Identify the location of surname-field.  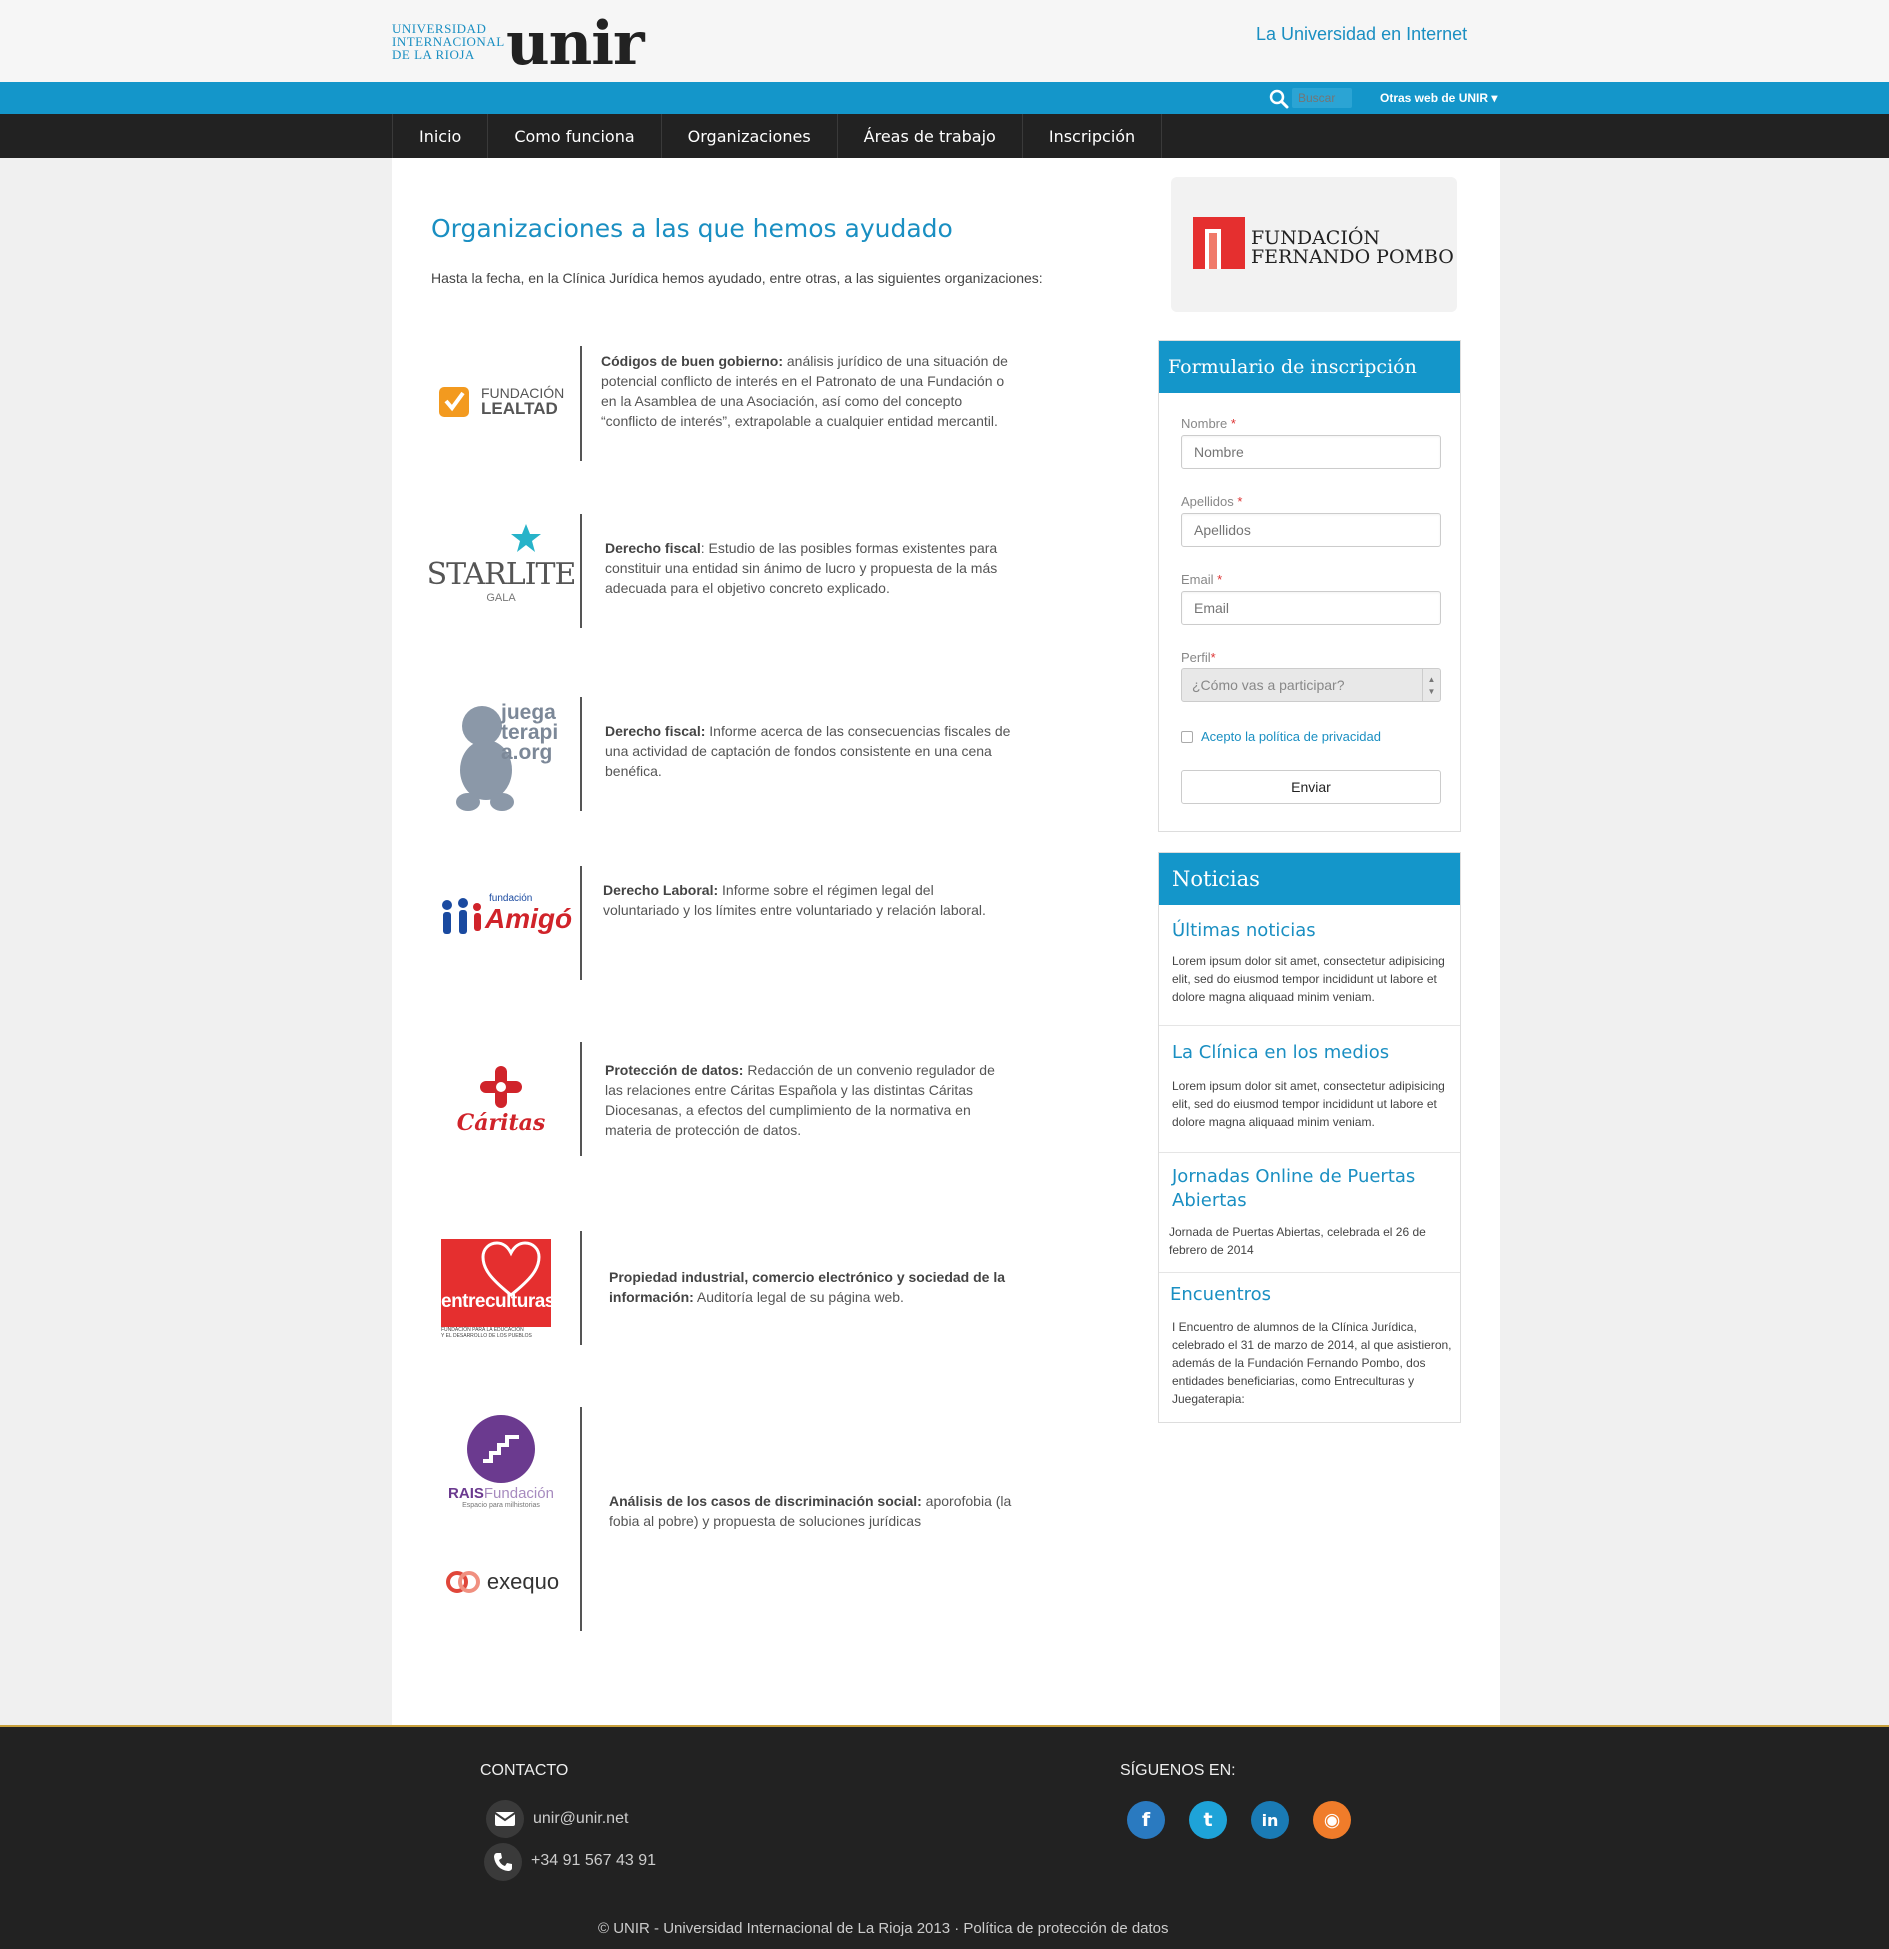
(1311, 530).